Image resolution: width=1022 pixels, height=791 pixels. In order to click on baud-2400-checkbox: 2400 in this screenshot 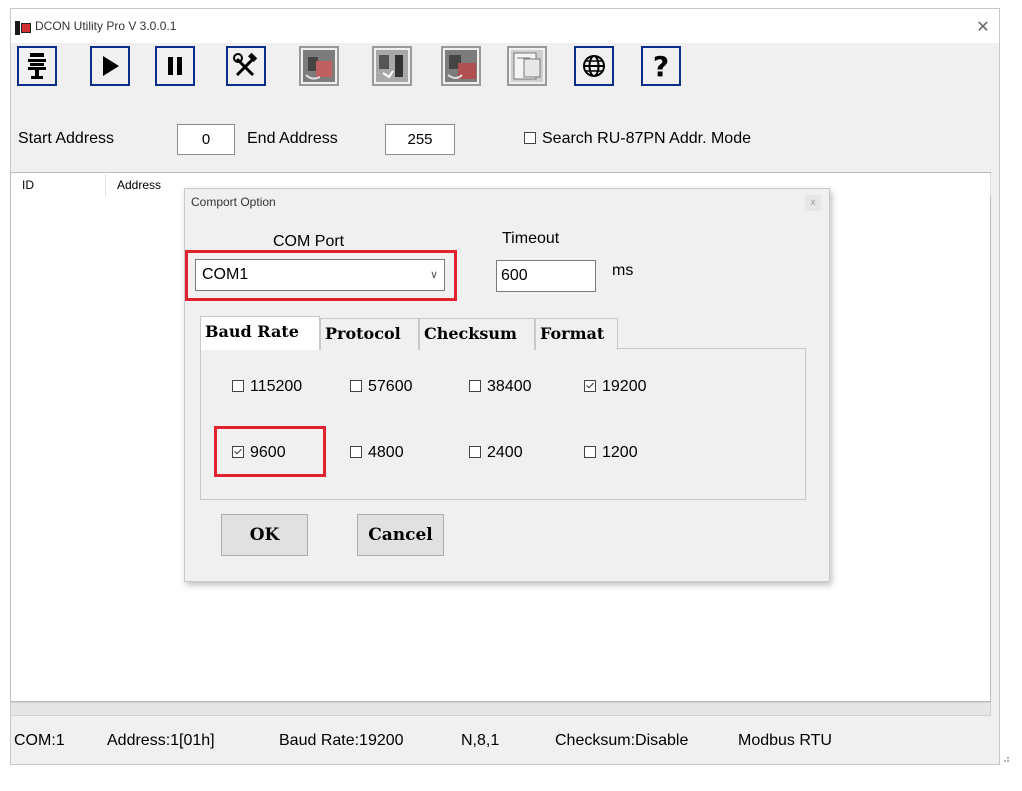, I will do `click(496, 453)`.